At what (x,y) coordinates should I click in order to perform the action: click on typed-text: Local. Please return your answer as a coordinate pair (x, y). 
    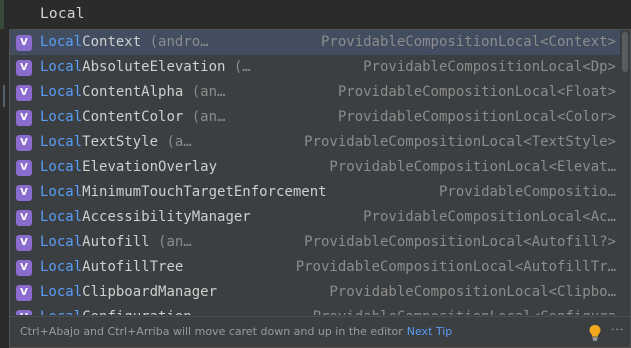
    Looking at the image, I should click on (62, 14).